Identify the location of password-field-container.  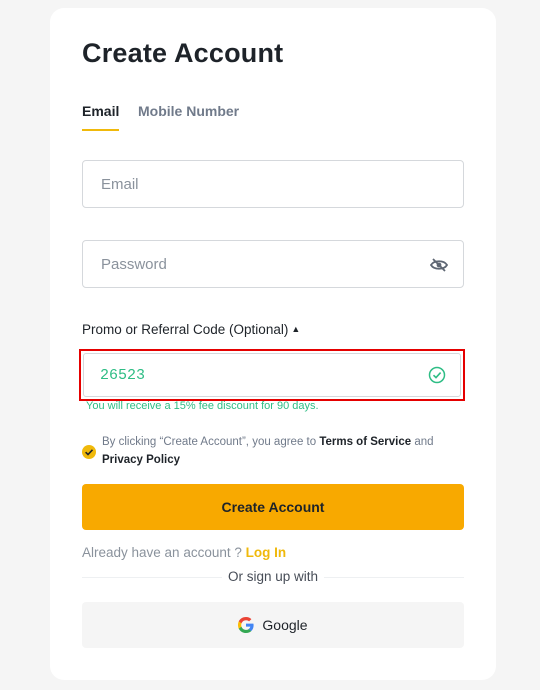
(273, 264).